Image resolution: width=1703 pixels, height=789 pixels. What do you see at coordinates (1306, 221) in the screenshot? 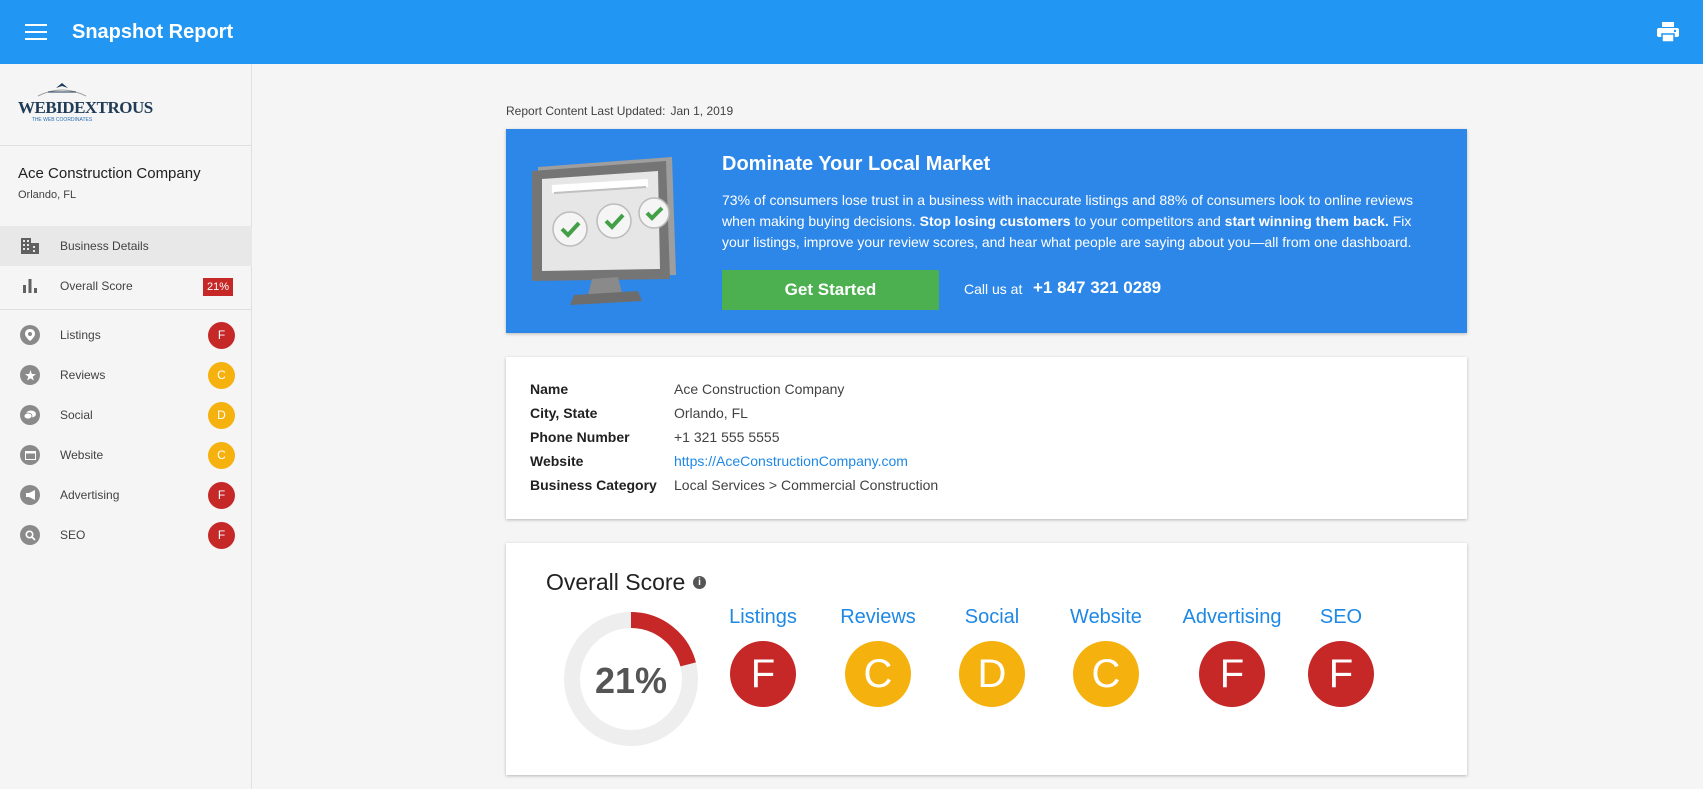
I see `promo-body-emphasis: start winning them back.` at bounding box center [1306, 221].